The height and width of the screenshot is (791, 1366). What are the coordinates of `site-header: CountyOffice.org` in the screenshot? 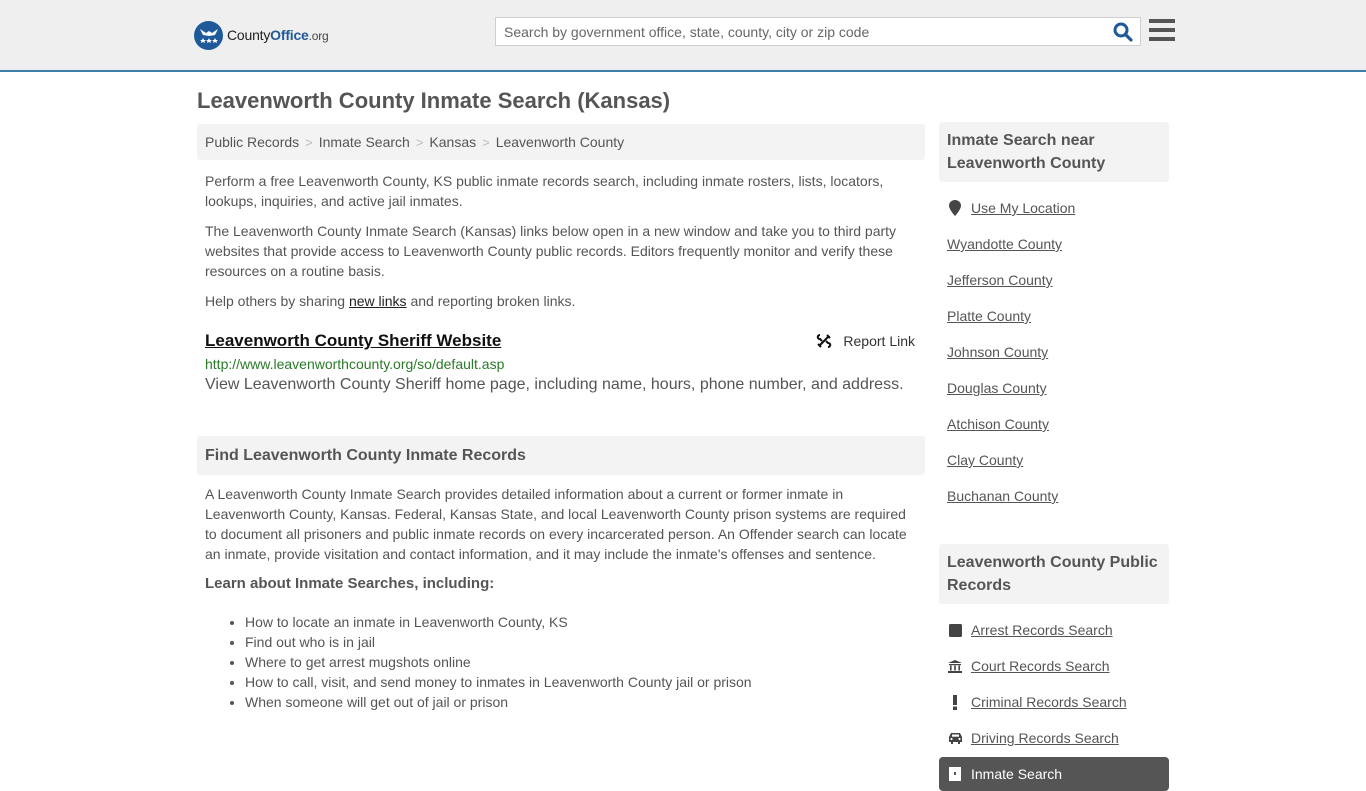 It's located at (683, 36).